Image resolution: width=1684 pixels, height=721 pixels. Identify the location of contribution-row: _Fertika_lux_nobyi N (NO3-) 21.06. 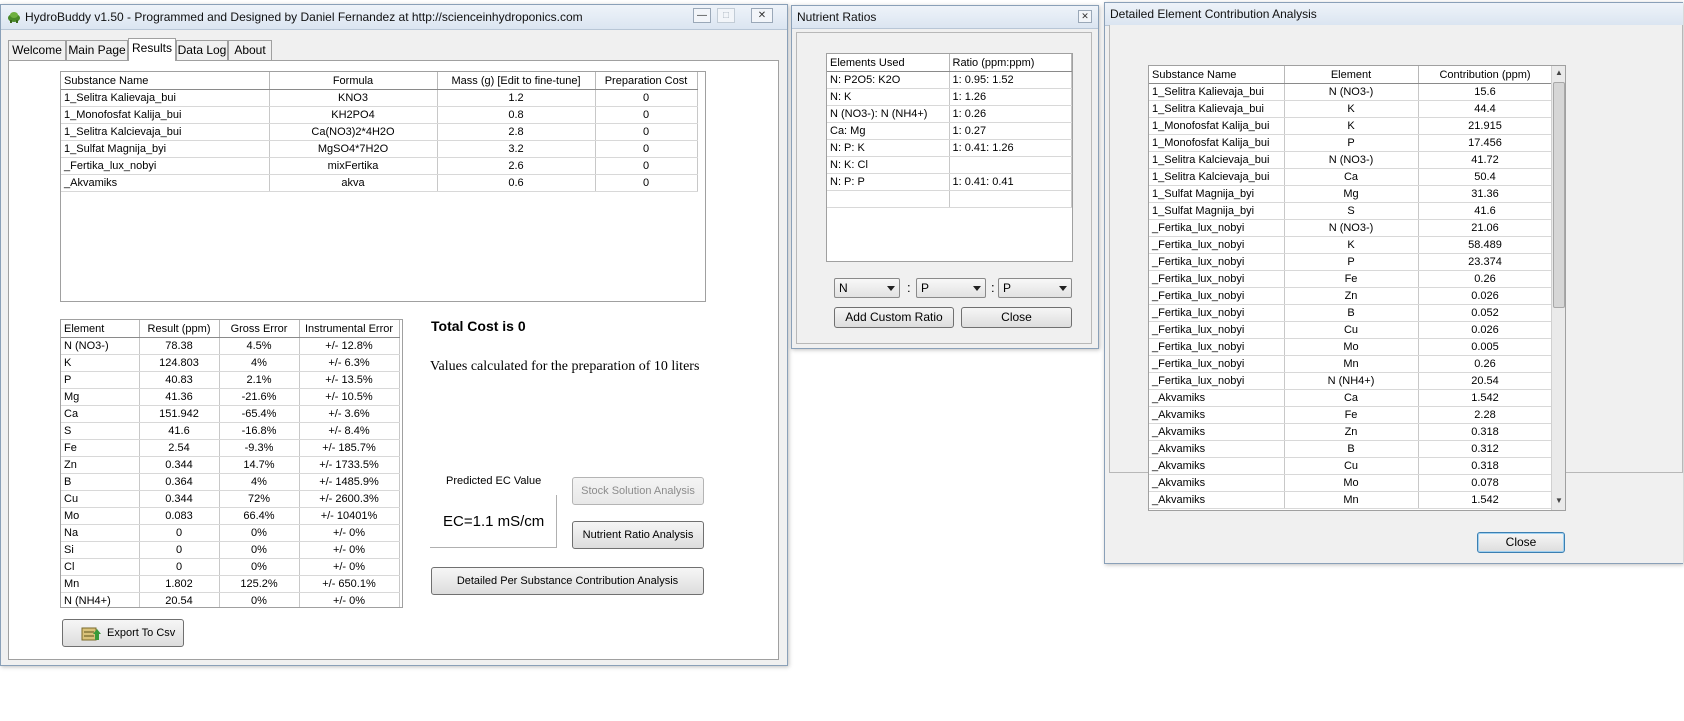
(1351, 228).